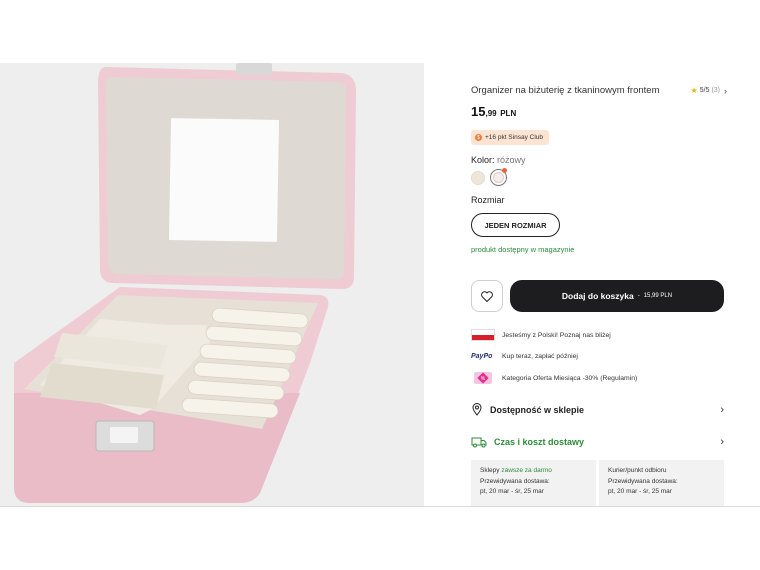 This screenshot has width=760, height=570. What do you see at coordinates (482, 356) in the screenshot?
I see `paypo-logo: PayPo` at bounding box center [482, 356].